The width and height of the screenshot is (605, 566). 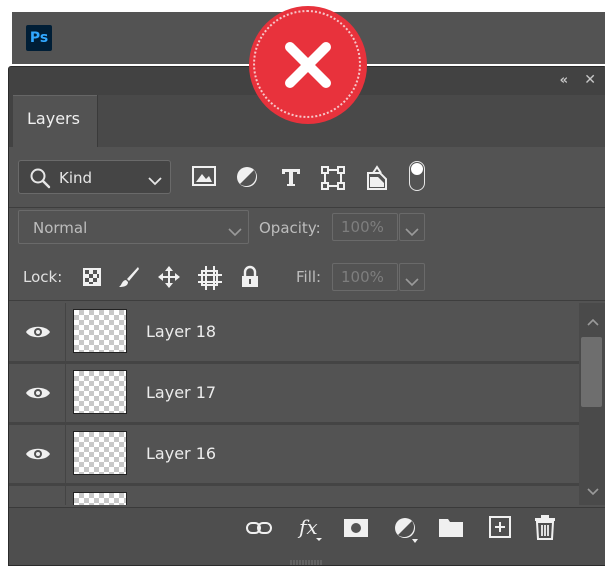 I want to click on tab-layers: Layers, so click(x=55, y=121).